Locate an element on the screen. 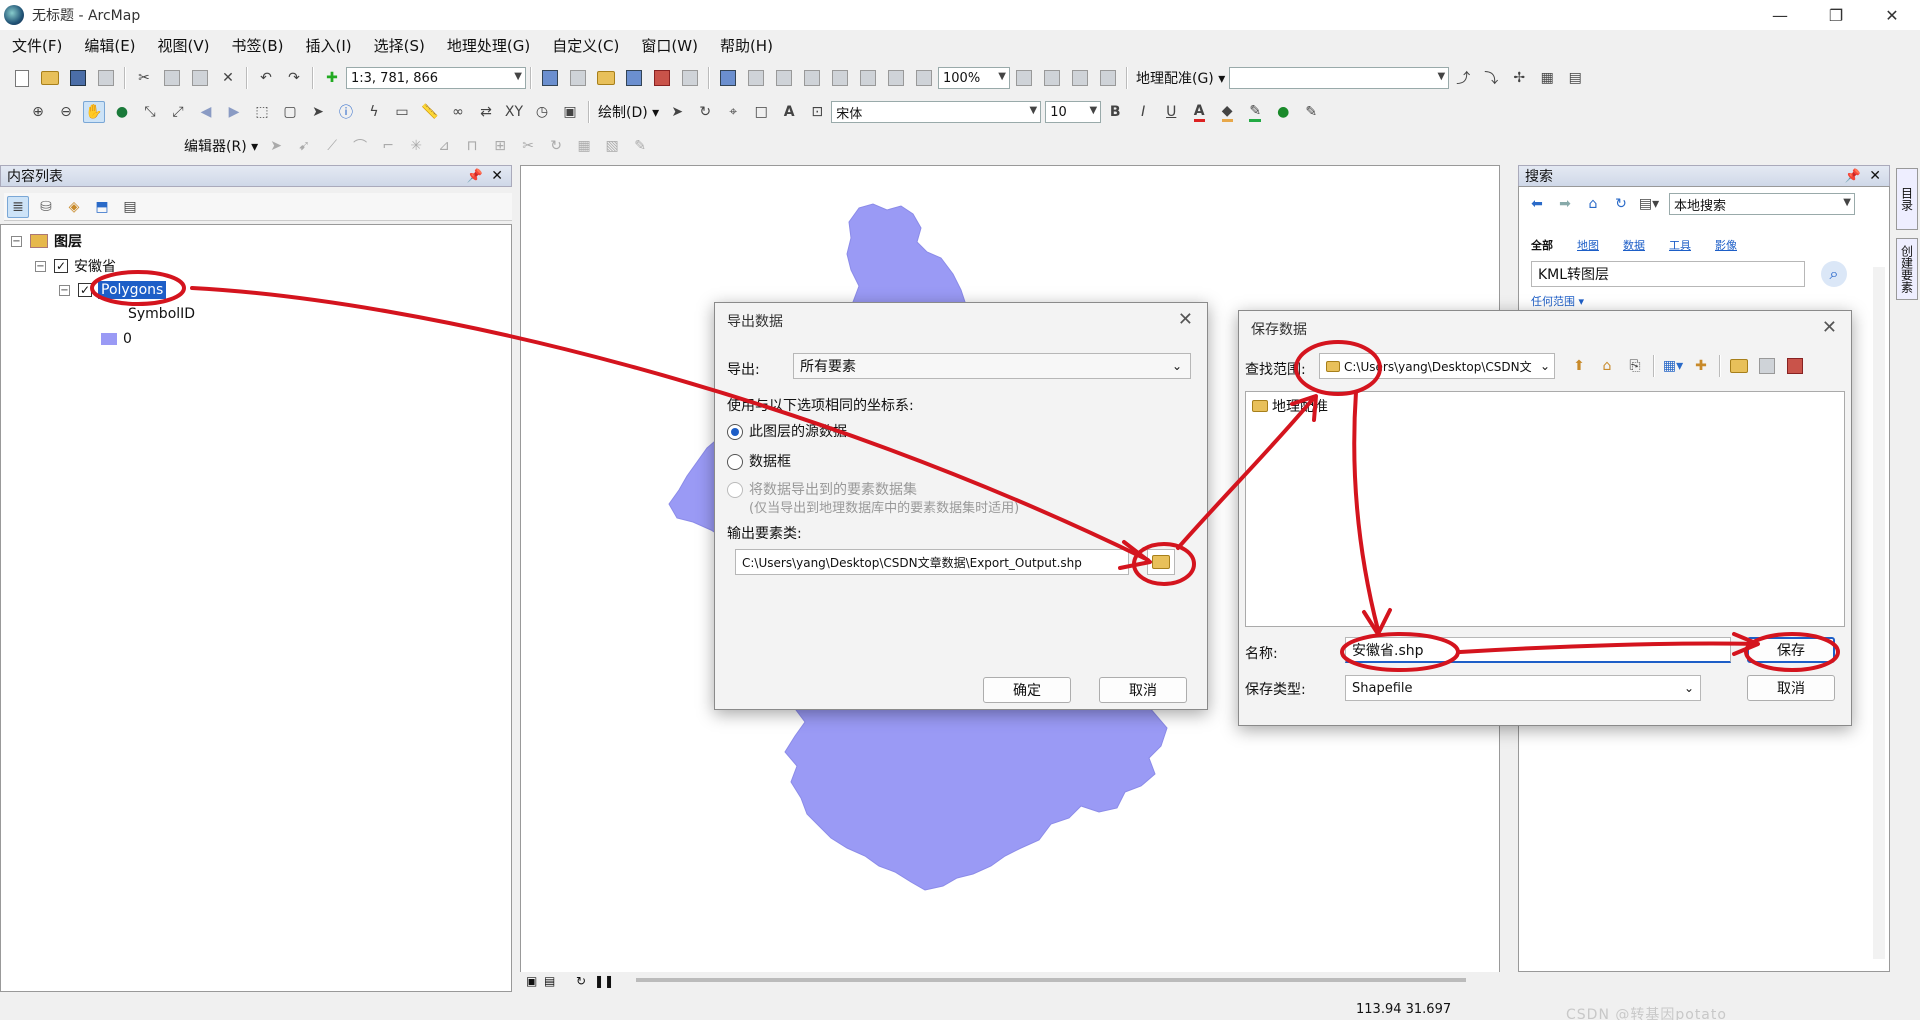 Image resolution: width=1920 pixels, height=1020 pixels. view-options-button: ▦▾ is located at coordinates (1673, 366).